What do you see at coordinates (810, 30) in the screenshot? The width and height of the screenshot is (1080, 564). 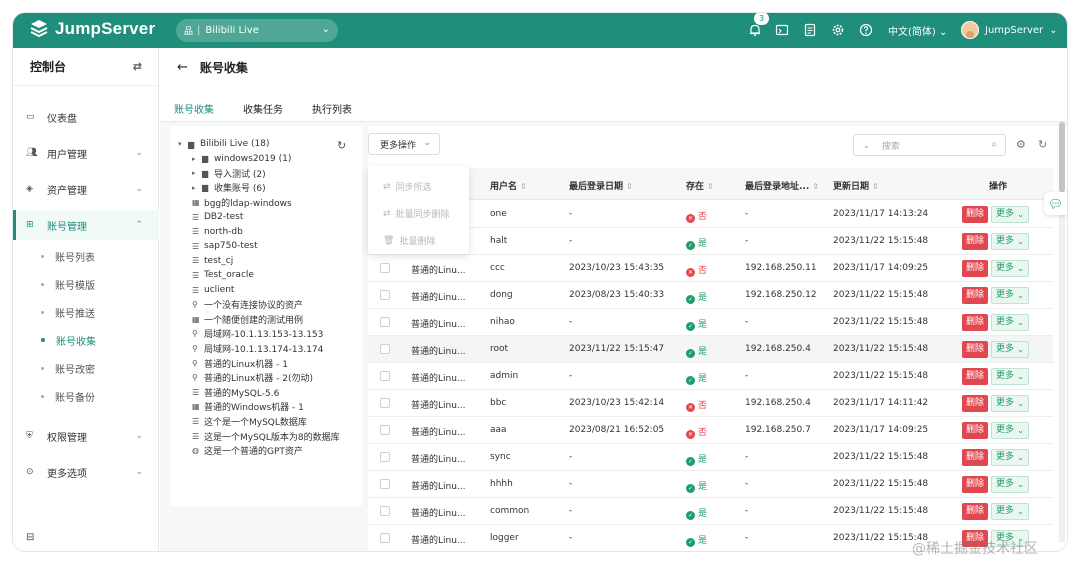 I see `ticket-icon` at bounding box center [810, 30].